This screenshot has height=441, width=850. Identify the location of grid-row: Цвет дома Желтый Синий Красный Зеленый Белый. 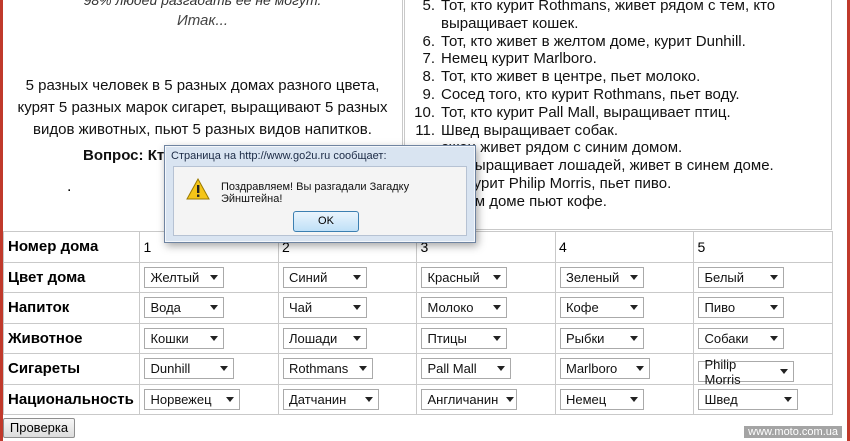
(417, 277).